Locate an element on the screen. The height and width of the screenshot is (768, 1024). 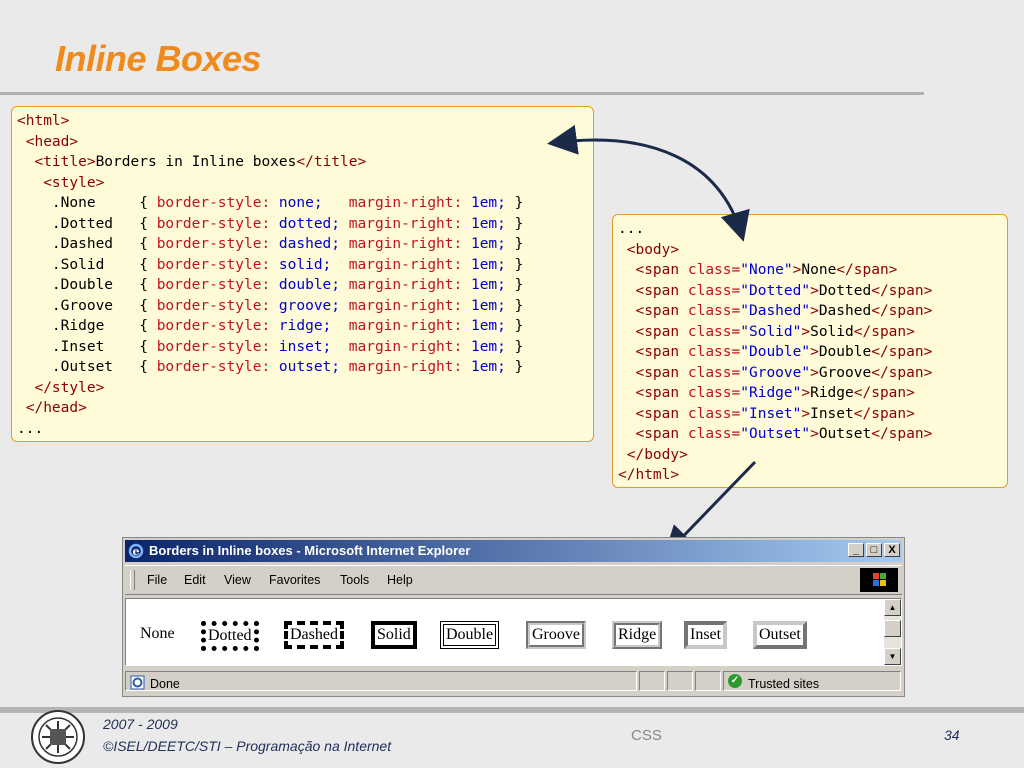
demo-solid: Solid is located at coordinates (394, 635).